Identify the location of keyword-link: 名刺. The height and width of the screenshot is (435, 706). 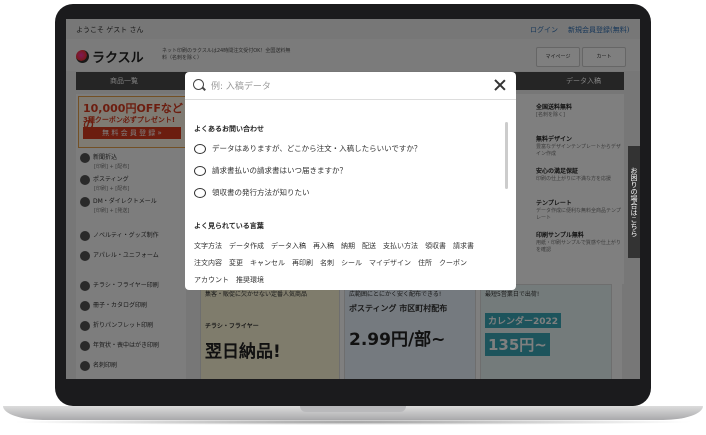
(327, 263).